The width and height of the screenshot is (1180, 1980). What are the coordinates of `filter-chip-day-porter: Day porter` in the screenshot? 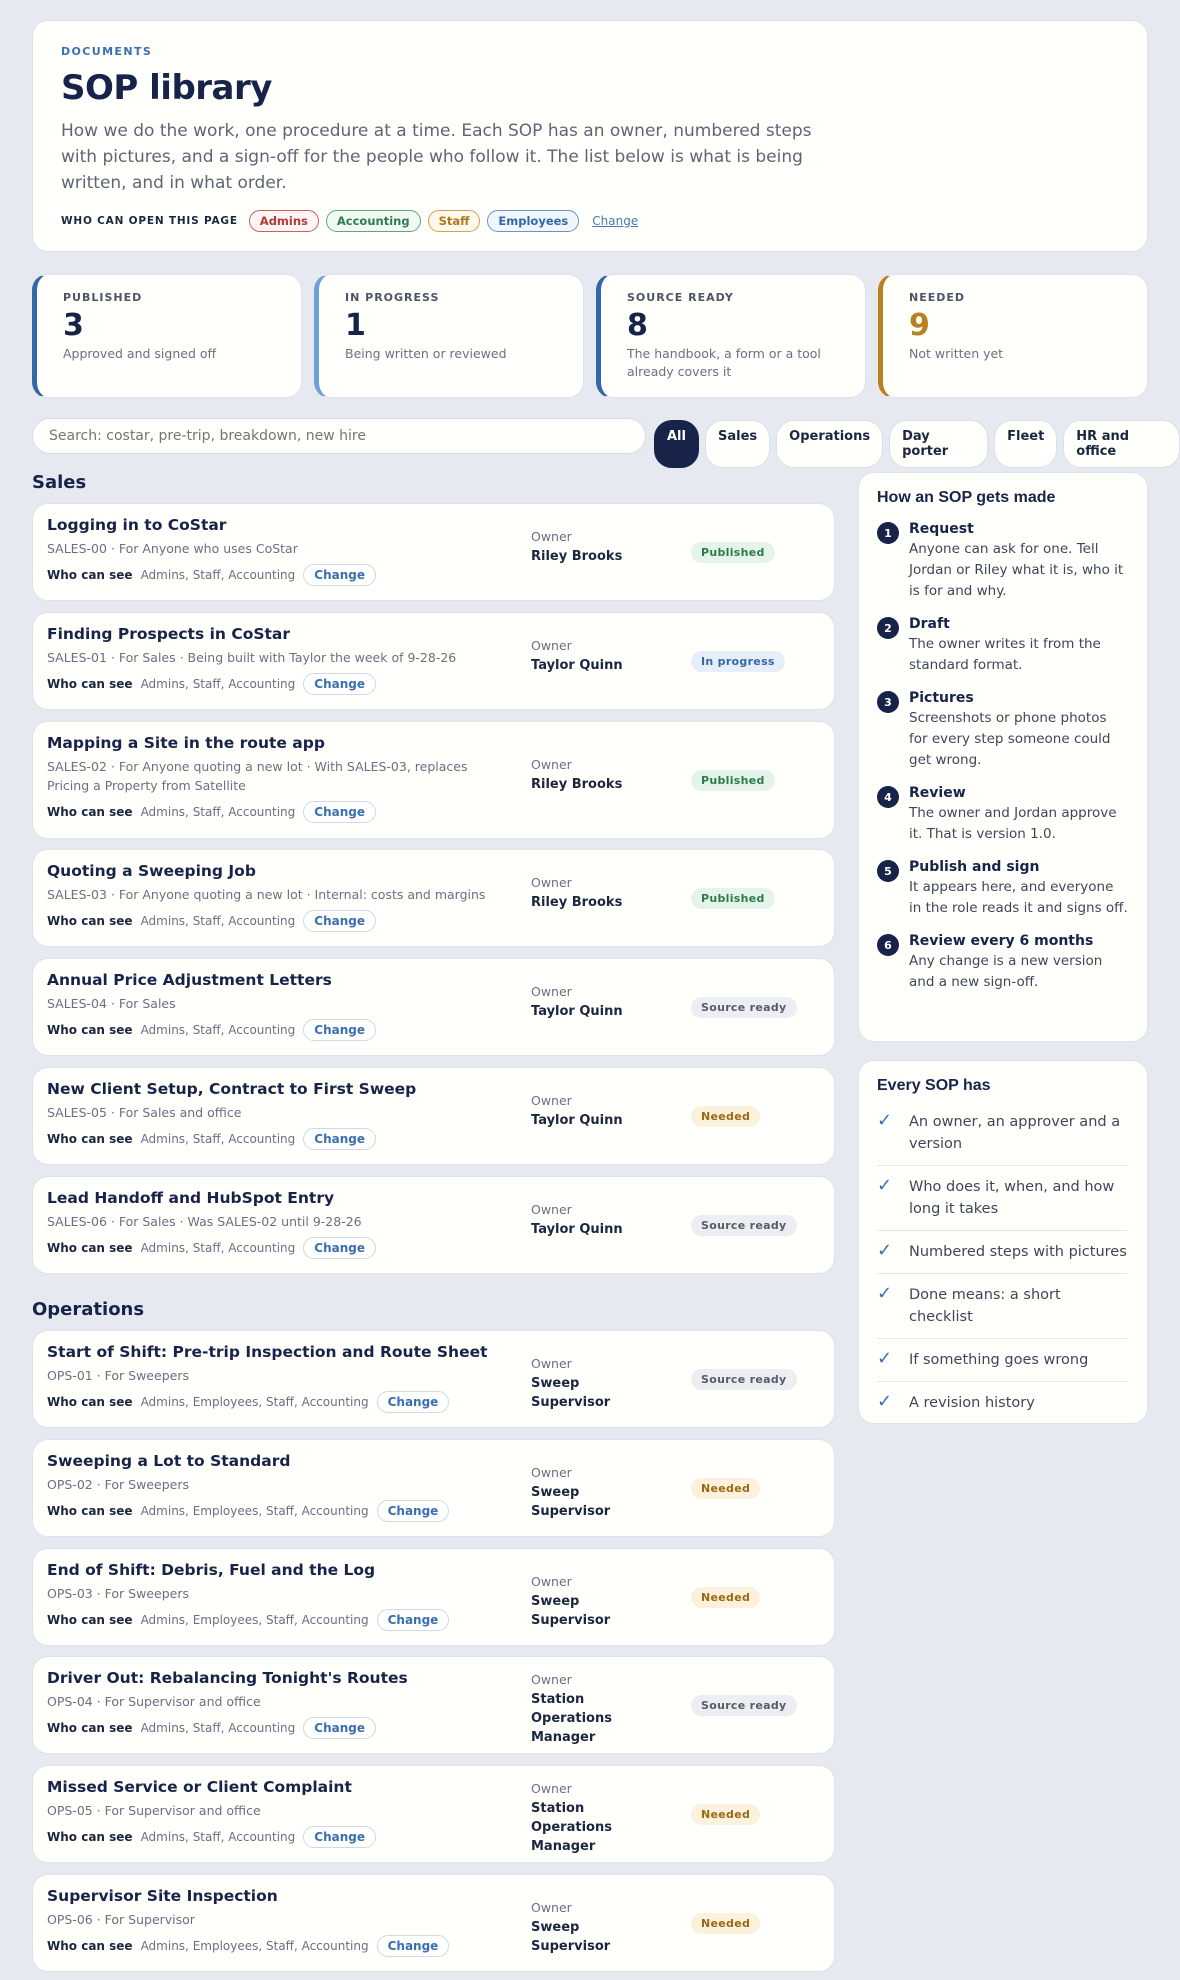 It's located at (939, 444).